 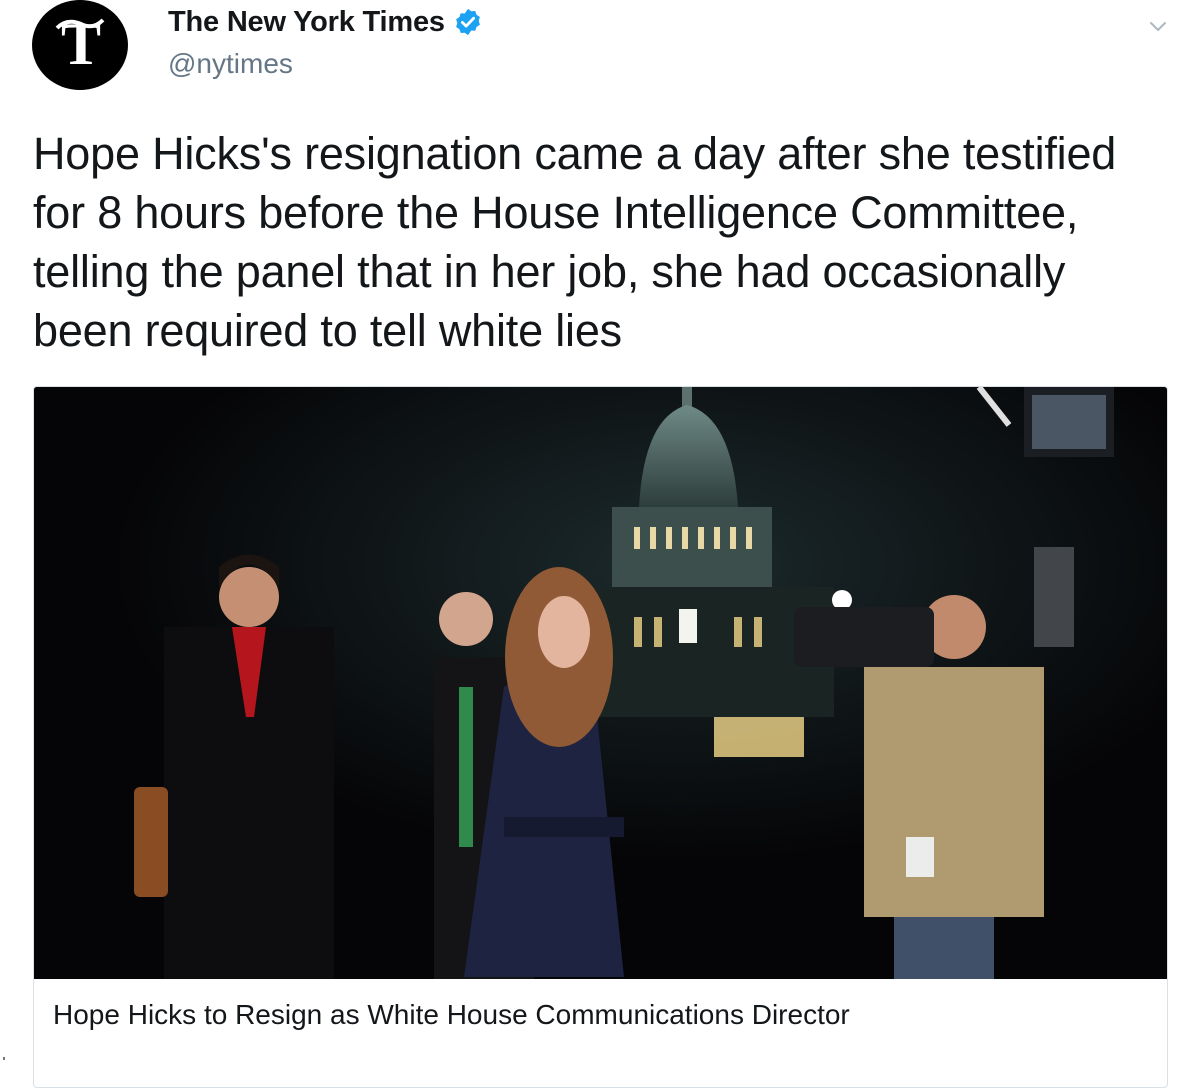 I want to click on nyt-logo-icon: T, so click(x=80, y=45).